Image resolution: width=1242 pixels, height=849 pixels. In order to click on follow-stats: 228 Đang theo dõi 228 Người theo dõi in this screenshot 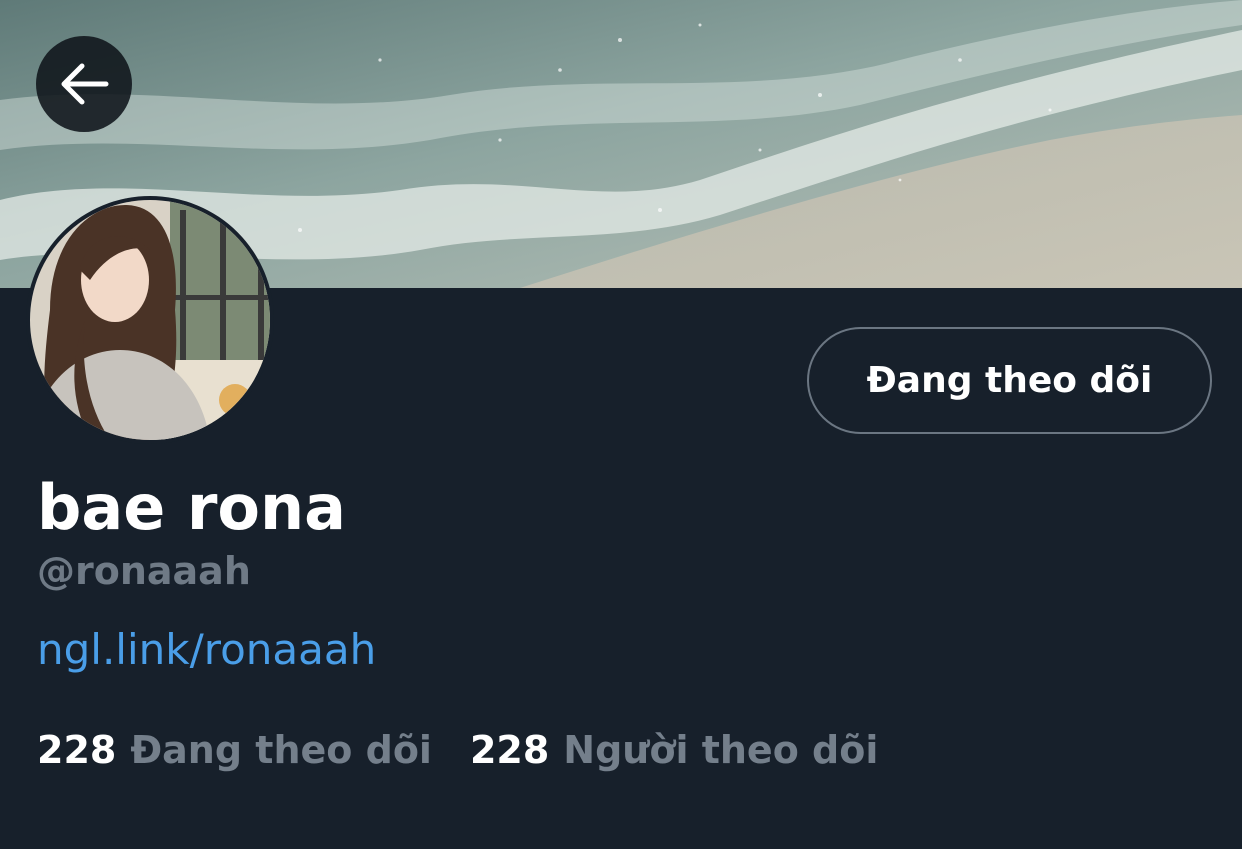, I will do `click(457, 750)`.